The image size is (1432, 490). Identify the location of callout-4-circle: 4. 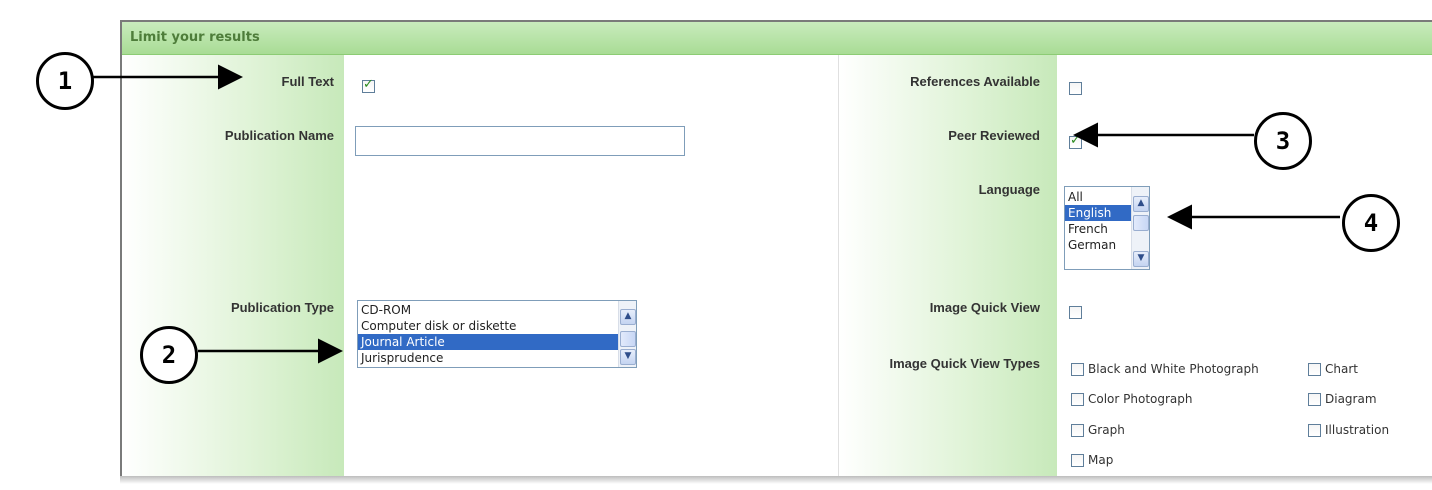
(1371, 223).